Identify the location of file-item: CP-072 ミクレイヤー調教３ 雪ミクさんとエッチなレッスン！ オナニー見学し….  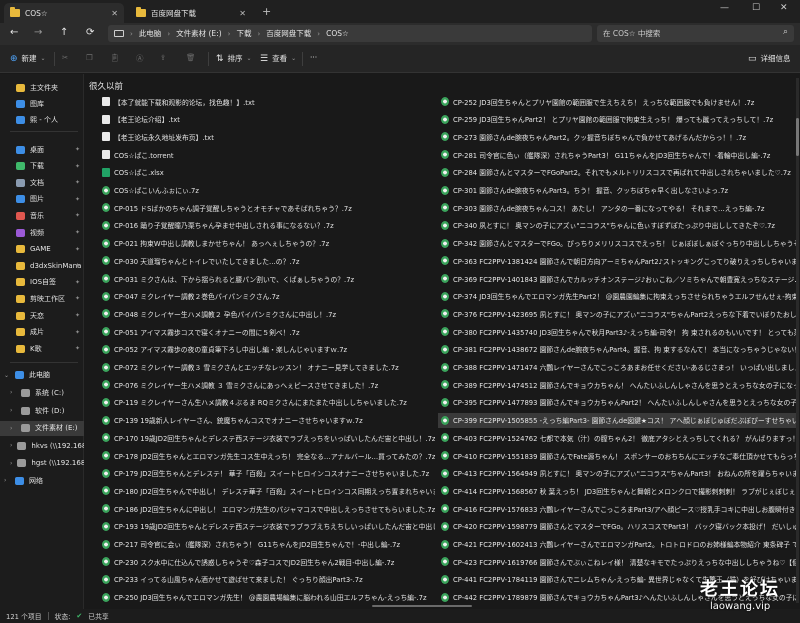
(267, 367).